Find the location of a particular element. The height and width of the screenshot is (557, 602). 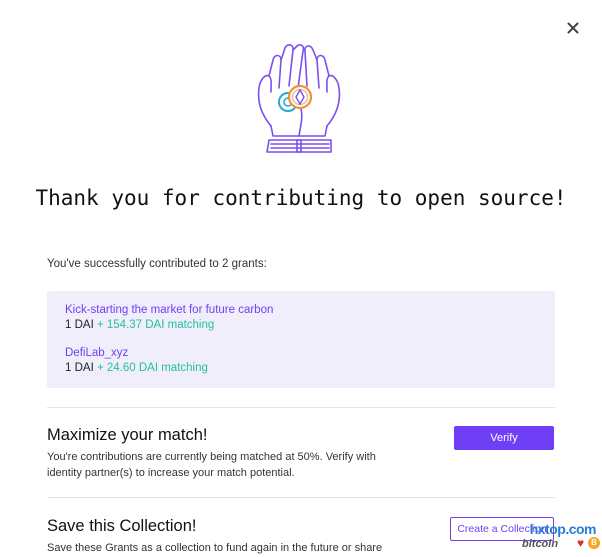

grant-match-amount: + 24.60 DAI matching is located at coordinates (152, 368).